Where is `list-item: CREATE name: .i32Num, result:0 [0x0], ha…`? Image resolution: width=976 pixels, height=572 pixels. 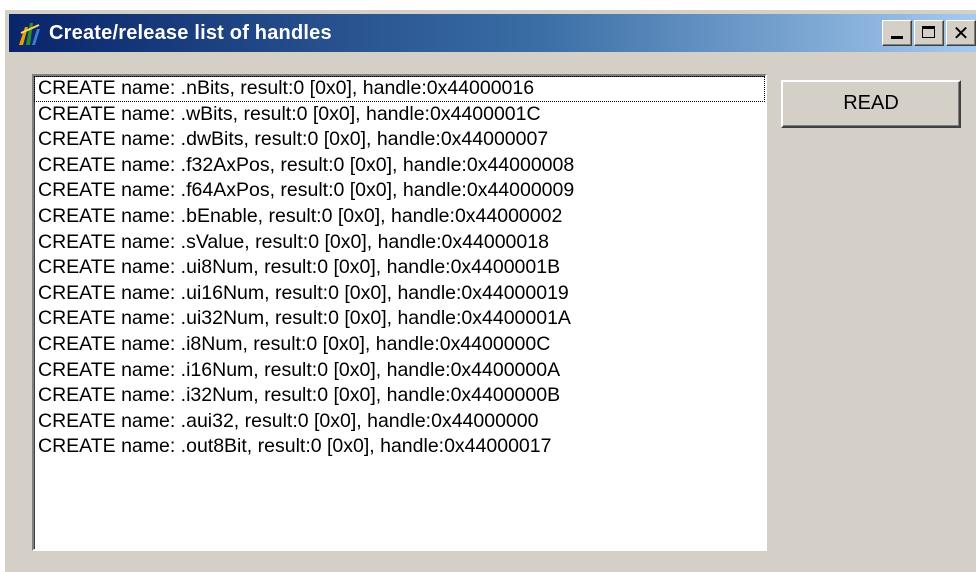 list-item: CREATE name: .i32Num, result:0 [0x0], ha… is located at coordinates (399, 396).